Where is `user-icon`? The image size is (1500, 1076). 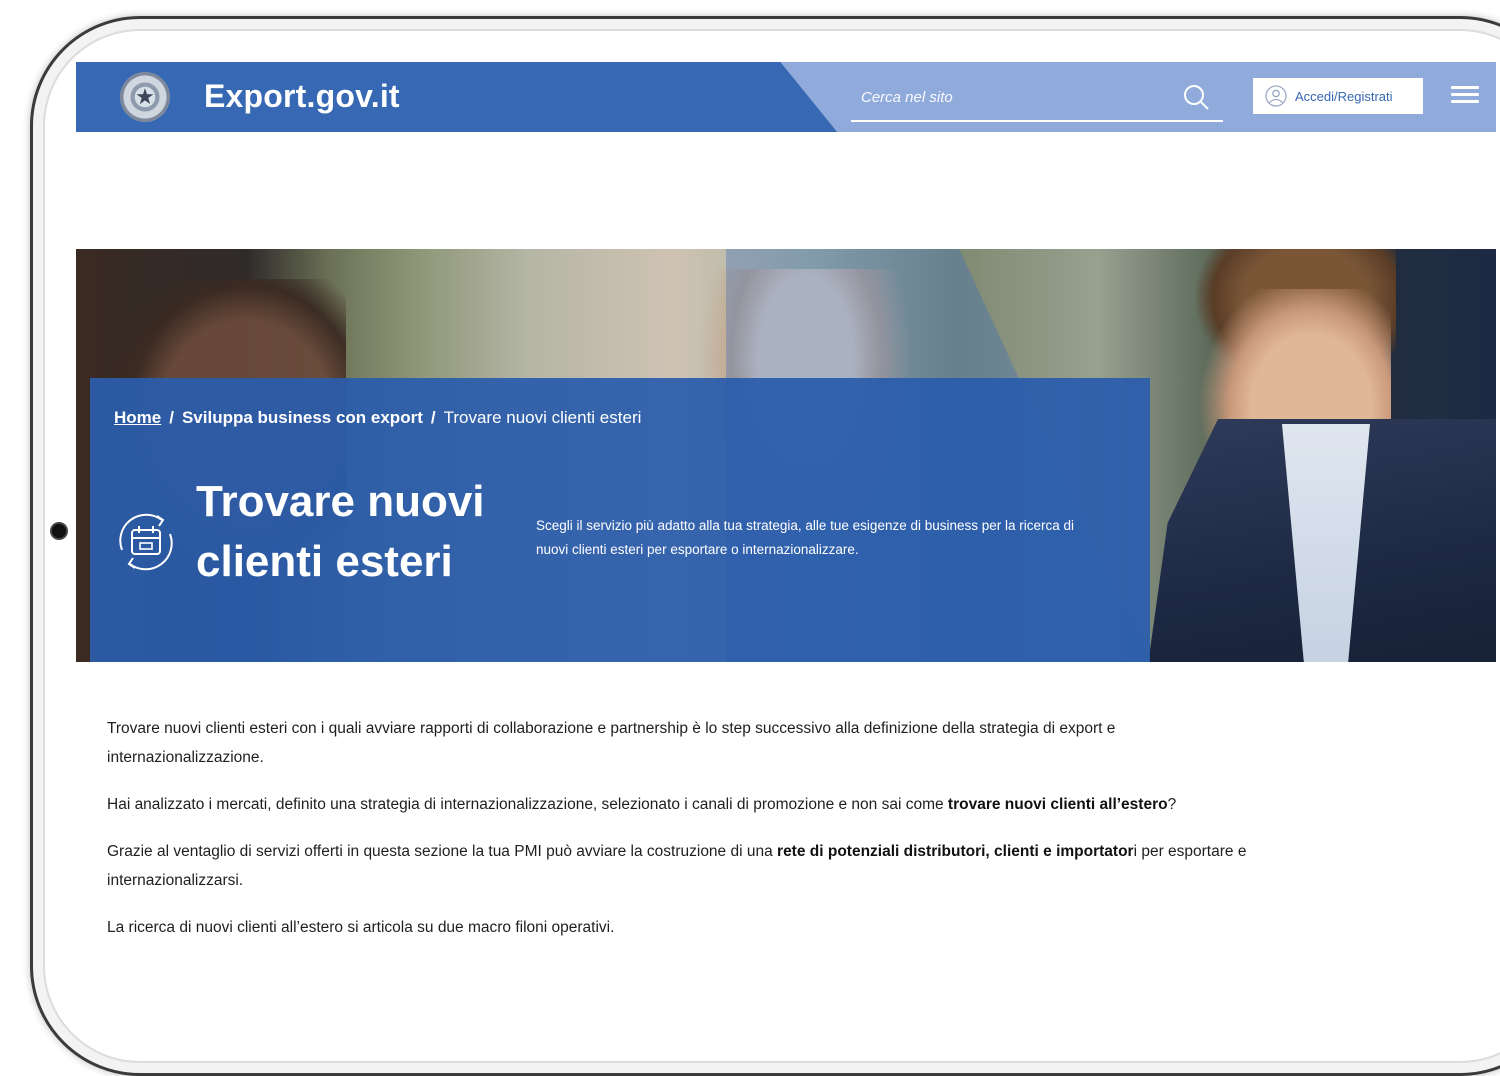 user-icon is located at coordinates (1276, 96).